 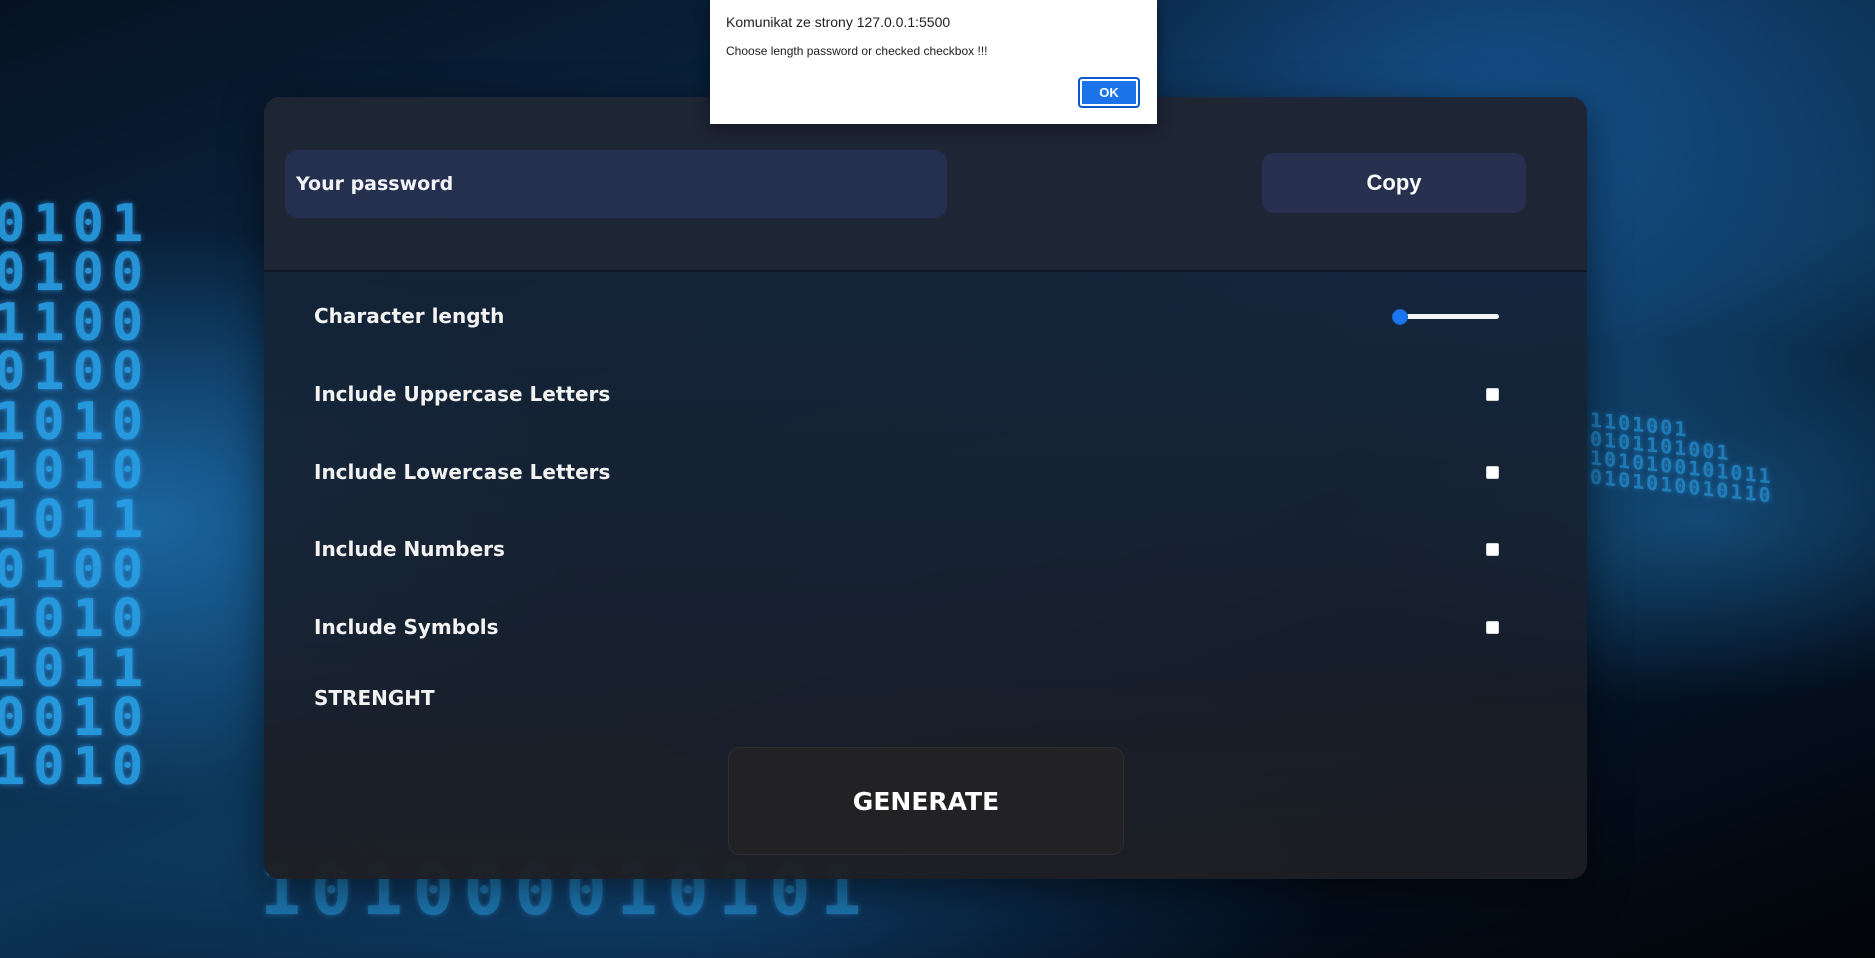 I want to click on slider-track, so click(x=1447, y=316).